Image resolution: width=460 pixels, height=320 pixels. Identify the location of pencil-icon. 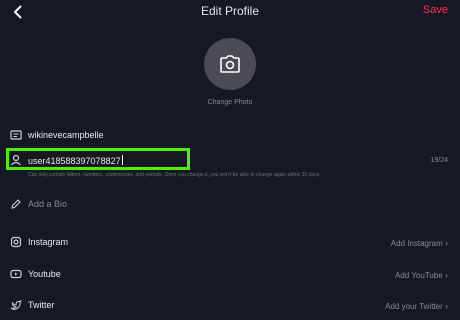
(16, 204).